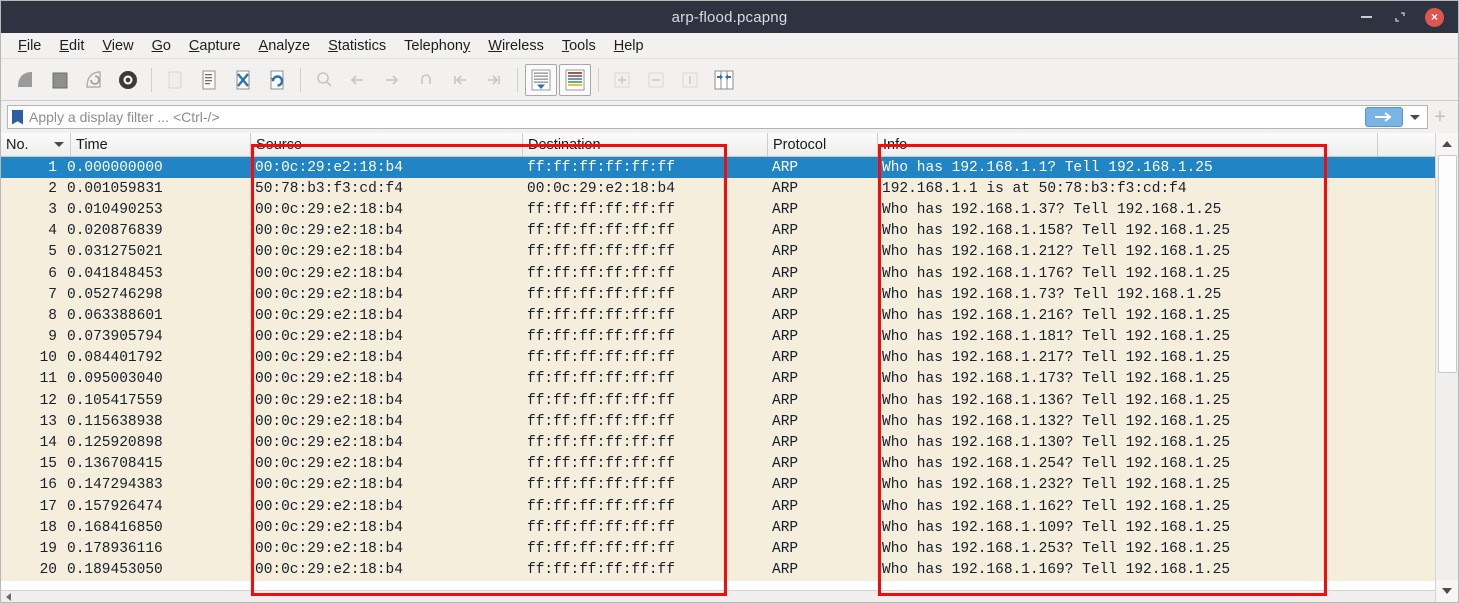 The width and height of the screenshot is (1459, 603). Describe the element at coordinates (1056, 273) in the screenshot. I see `cell-info: Who has 192.168.1.176? Tell 192.168.1.25` at that location.